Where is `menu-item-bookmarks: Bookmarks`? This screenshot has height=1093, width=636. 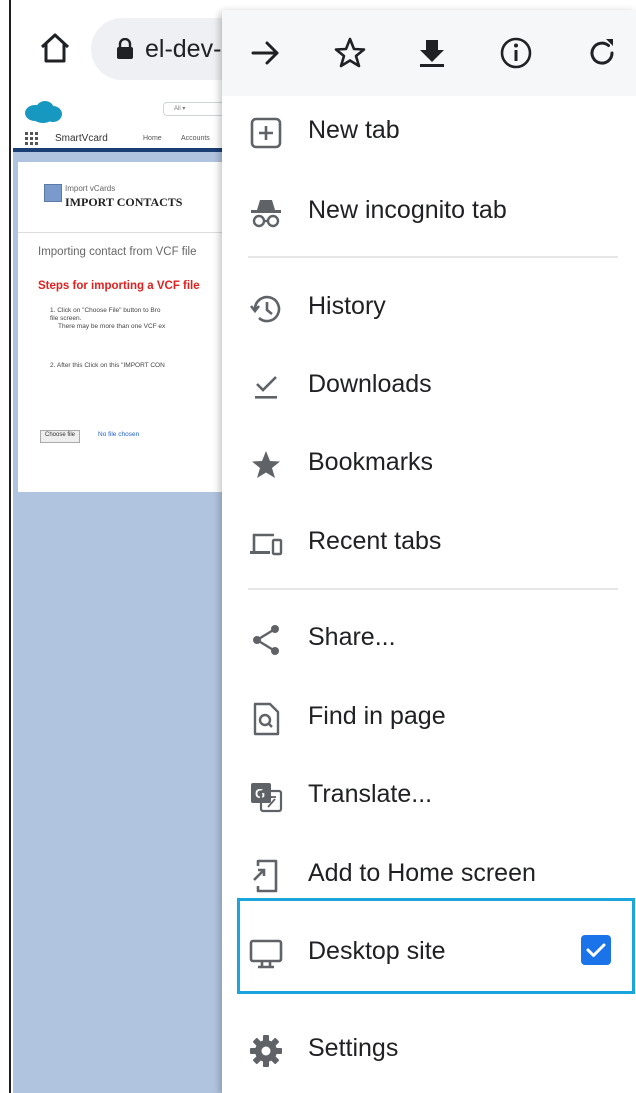
menu-item-bookmarks: Bookmarks is located at coordinates (429, 463).